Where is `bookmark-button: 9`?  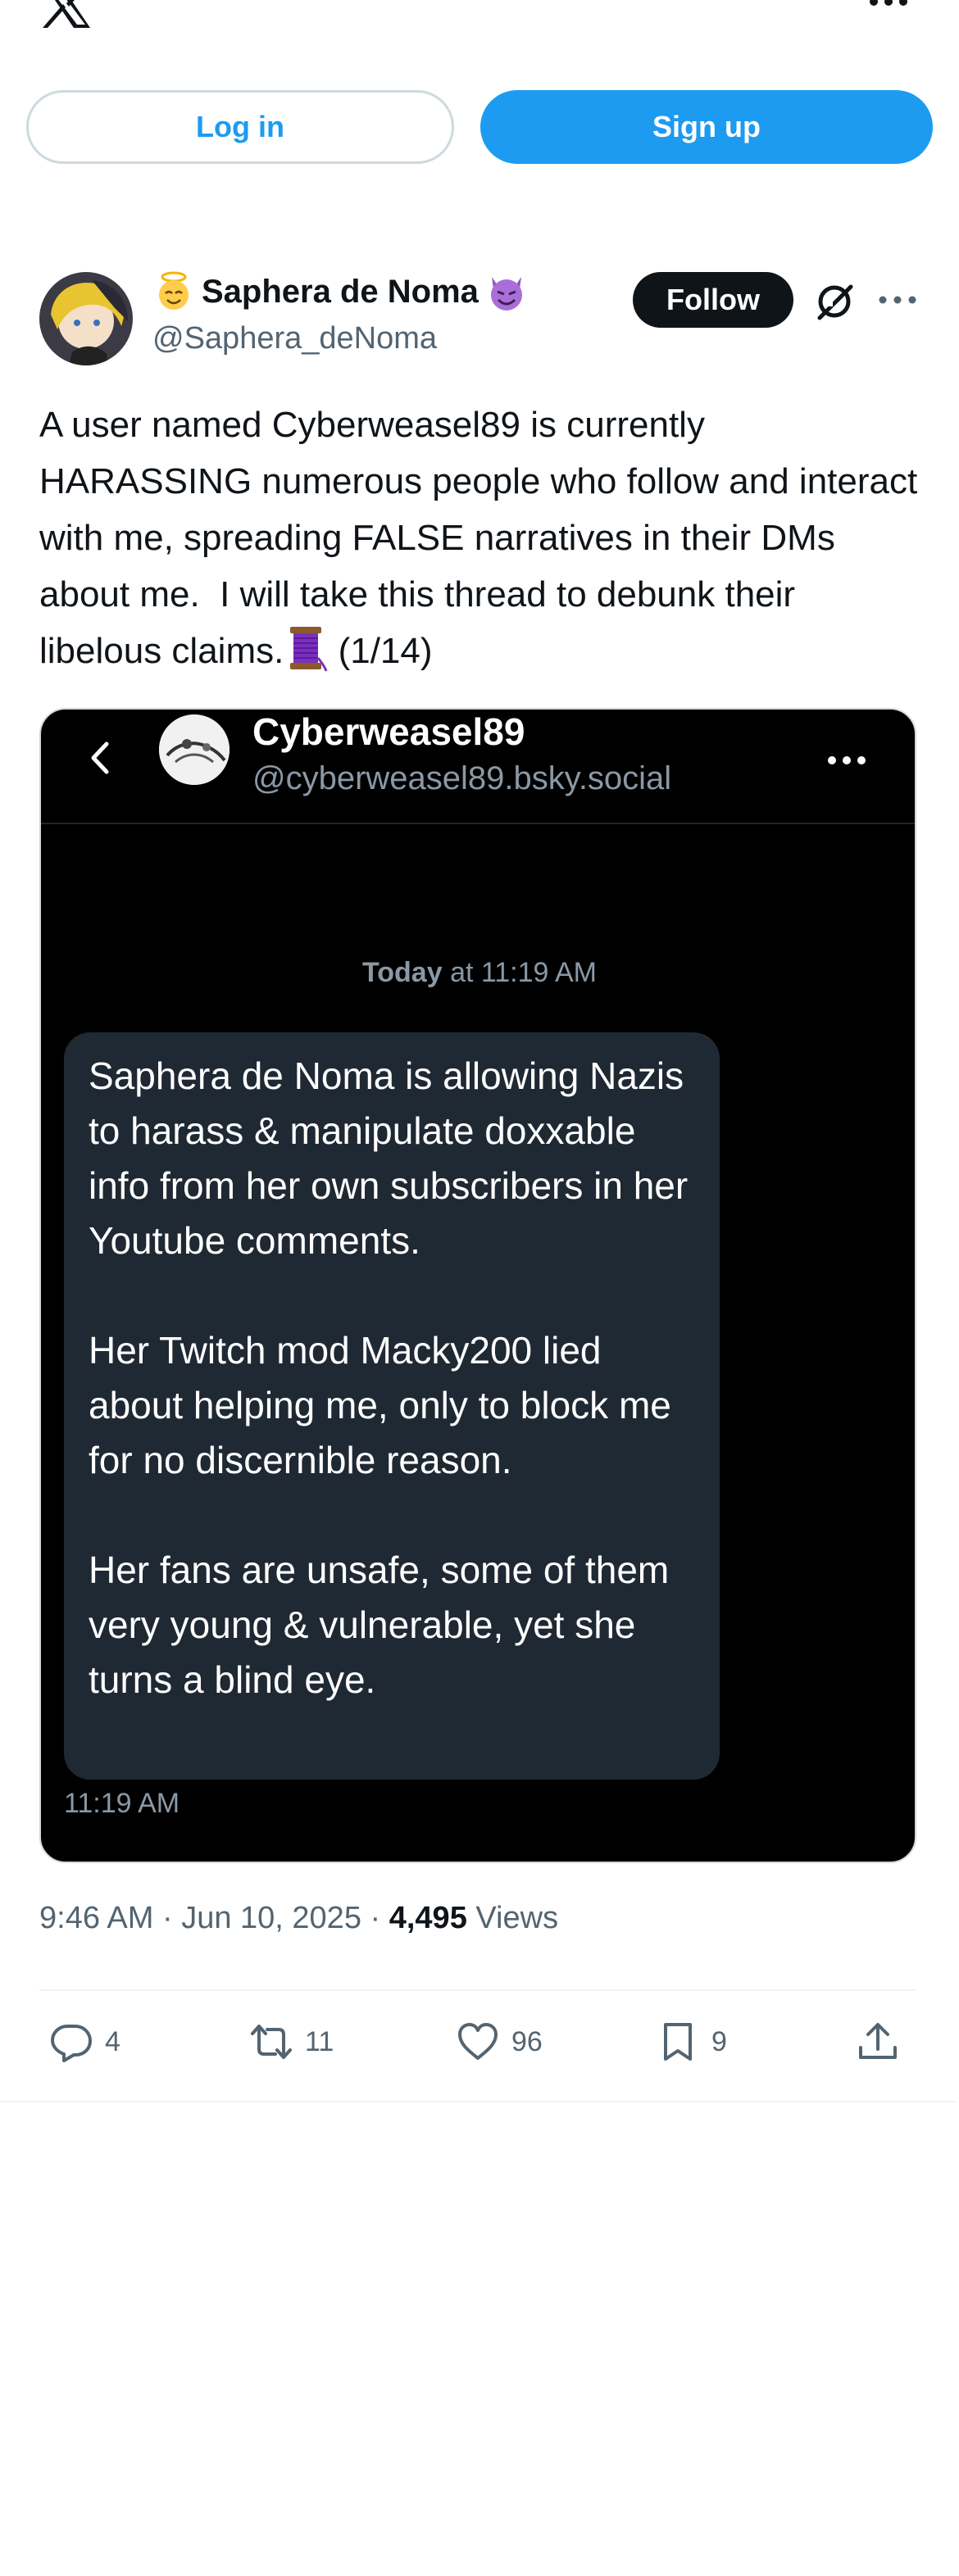
bookmark-button: 9 is located at coordinates (691, 2041).